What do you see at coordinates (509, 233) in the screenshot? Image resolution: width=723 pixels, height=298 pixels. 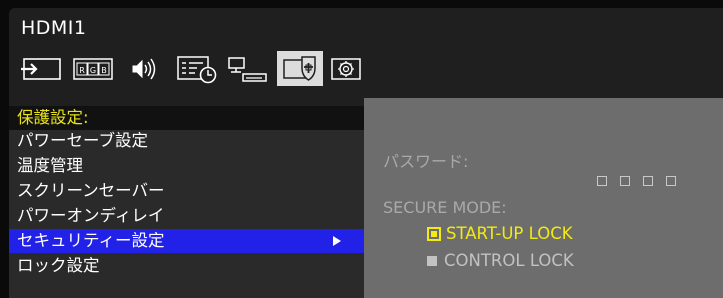 I see `start-up-lock-label: START-UP LOCK` at bounding box center [509, 233].